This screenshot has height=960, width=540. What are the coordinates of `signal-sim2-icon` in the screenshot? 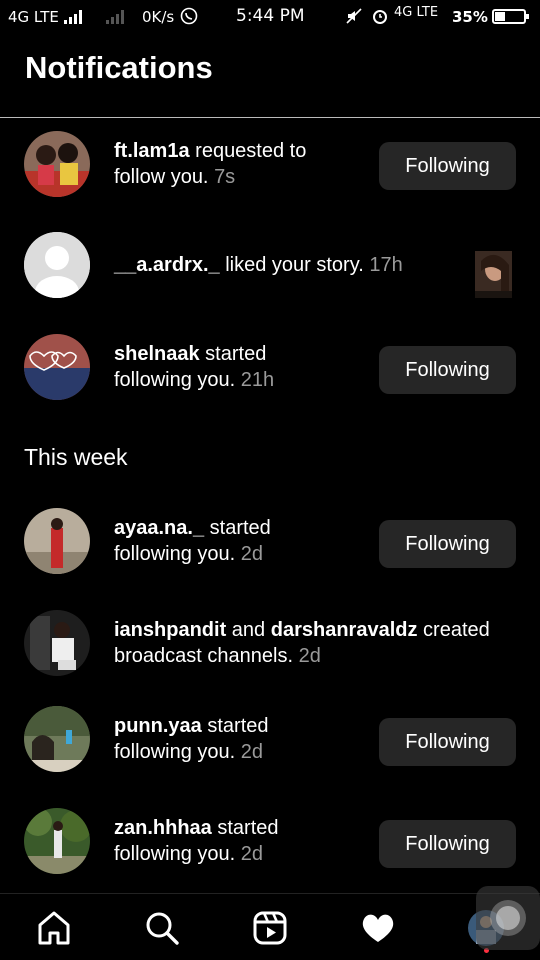 It's located at (115, 17).